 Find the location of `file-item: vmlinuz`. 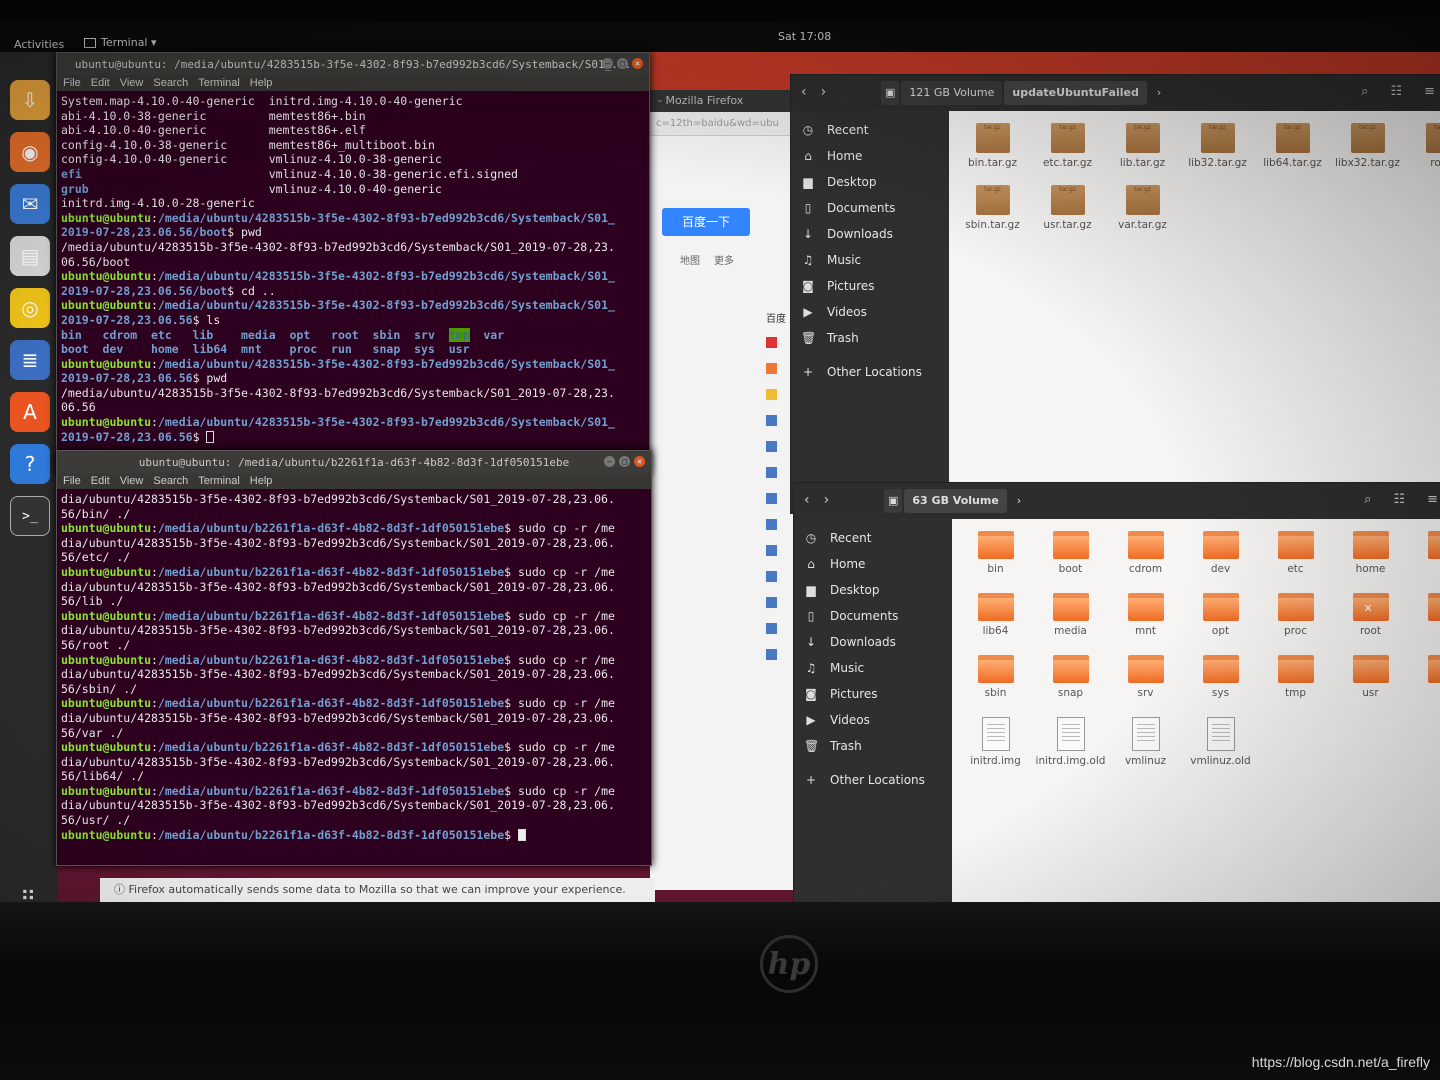

file-item: vmlinuz is located at coordinates (1145, 748).